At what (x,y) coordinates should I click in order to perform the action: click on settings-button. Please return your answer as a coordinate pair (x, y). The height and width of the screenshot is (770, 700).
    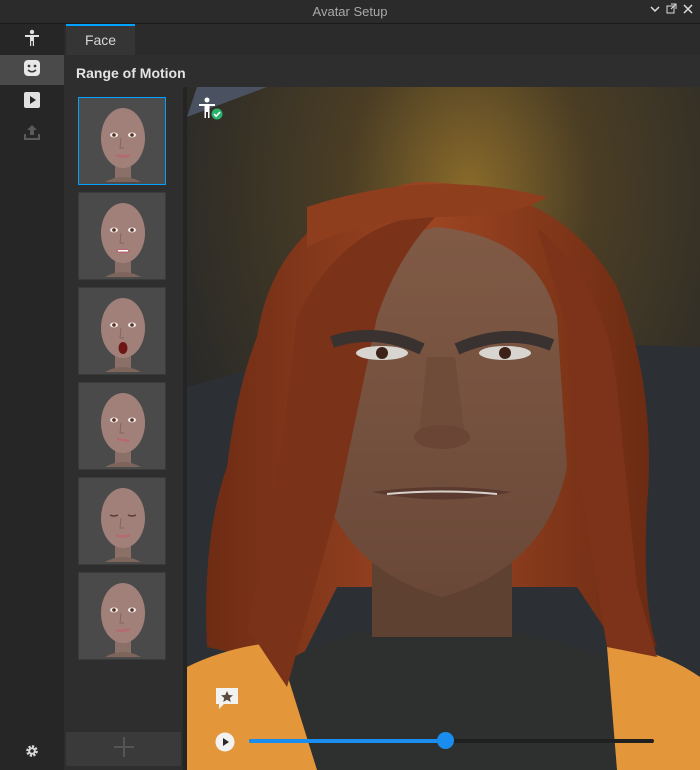
    Looking at the image, I should click on (32, 753).